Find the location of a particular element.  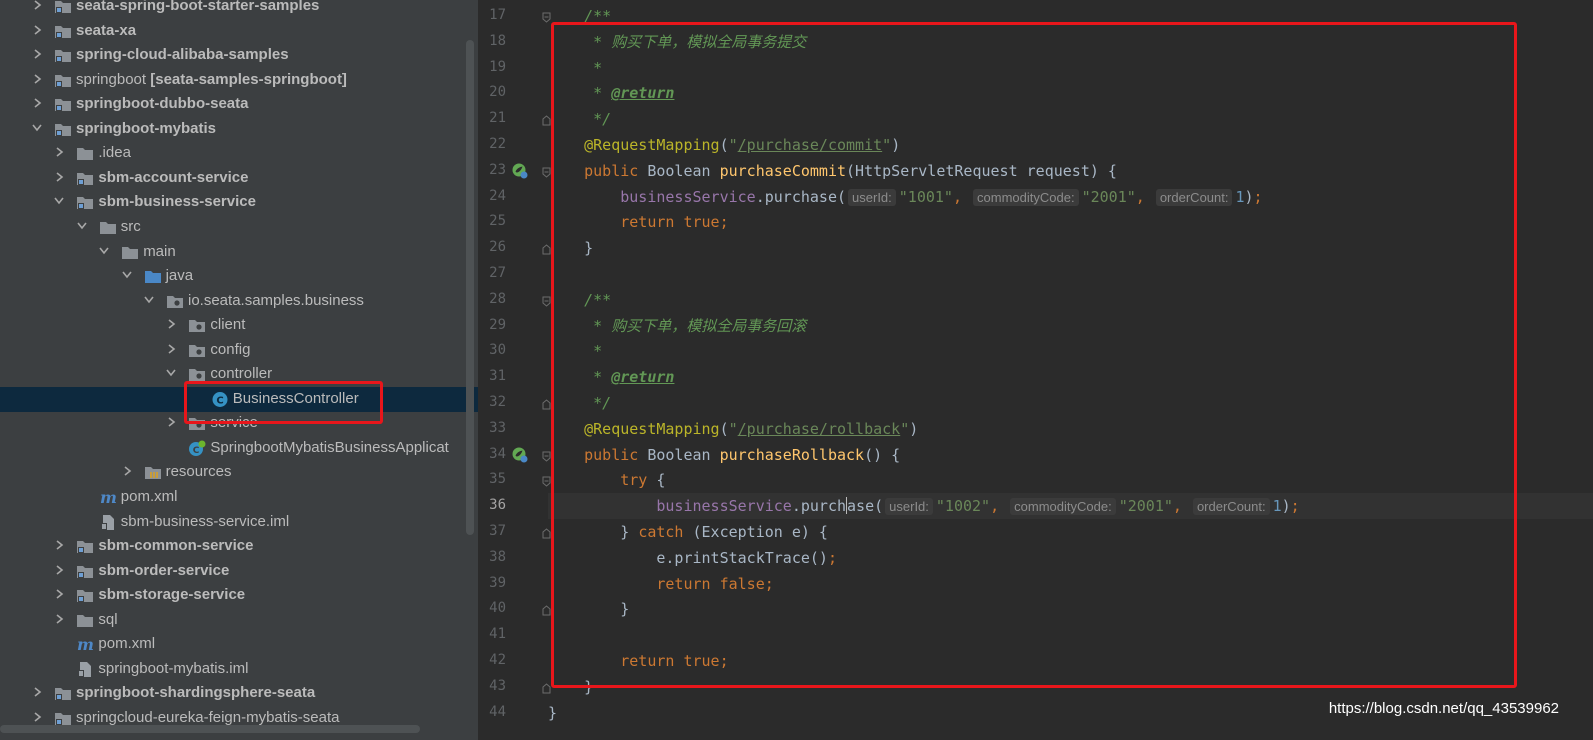

gutter-line: 43 is located at coordinates (514, 687).